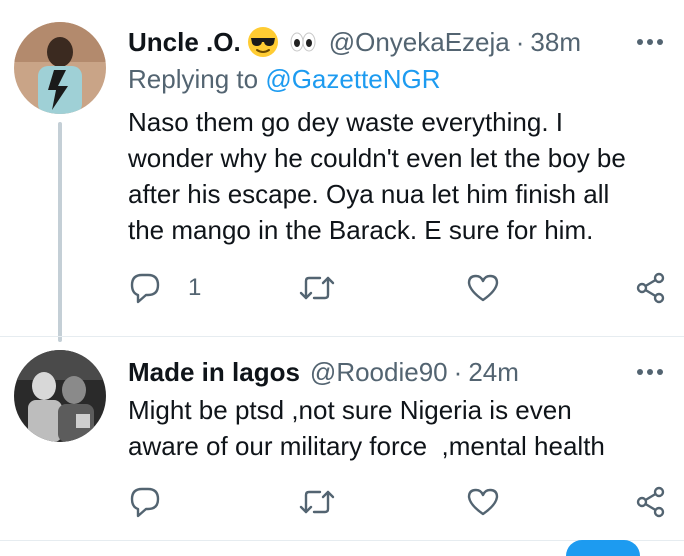  Describe the element at coordinates (401, 288) in the screenshot. I see `tweet-actions: 1` at that location.